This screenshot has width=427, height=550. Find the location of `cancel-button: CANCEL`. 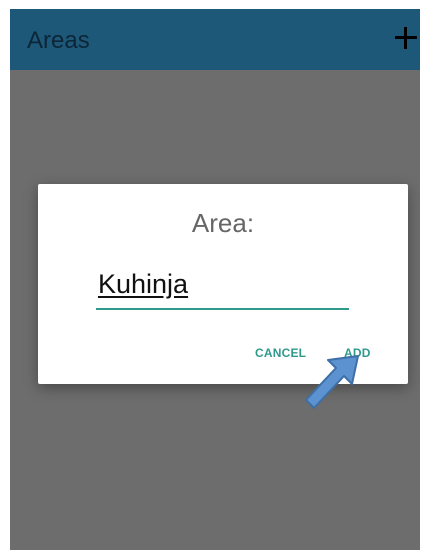

cancel-button: CANCEL is located at coordinates (280, 353).